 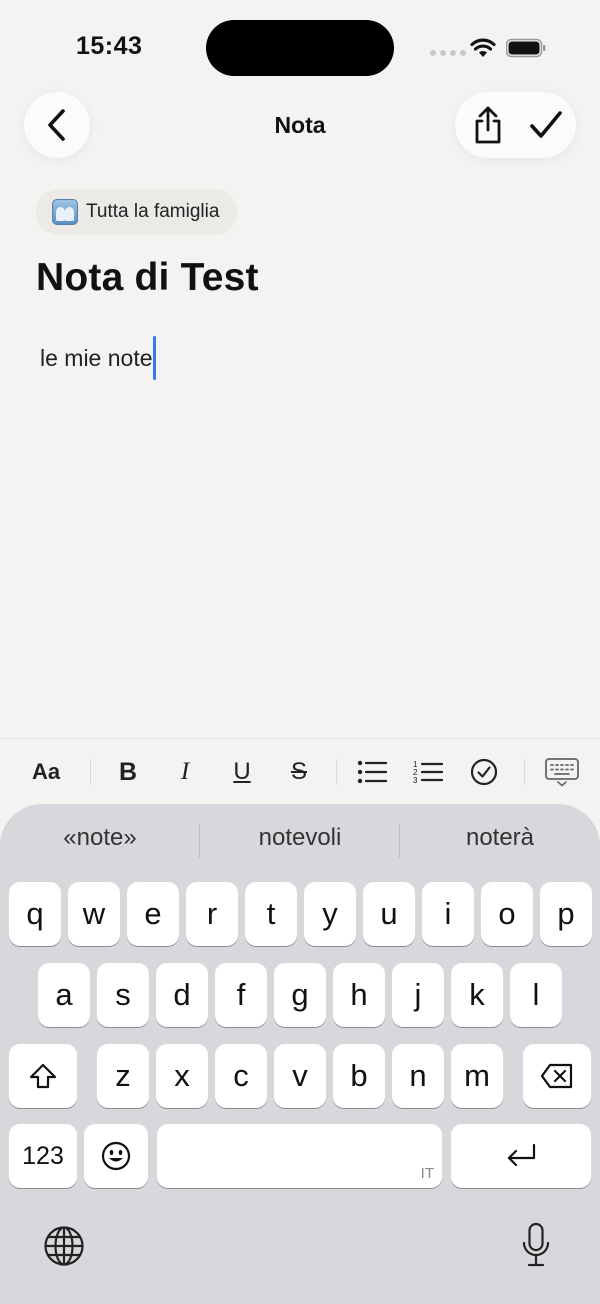 What do you see at coordinates (109, 46) in the screenshot?
I see `status-time: 15:43` at bounding box center [109, 46].